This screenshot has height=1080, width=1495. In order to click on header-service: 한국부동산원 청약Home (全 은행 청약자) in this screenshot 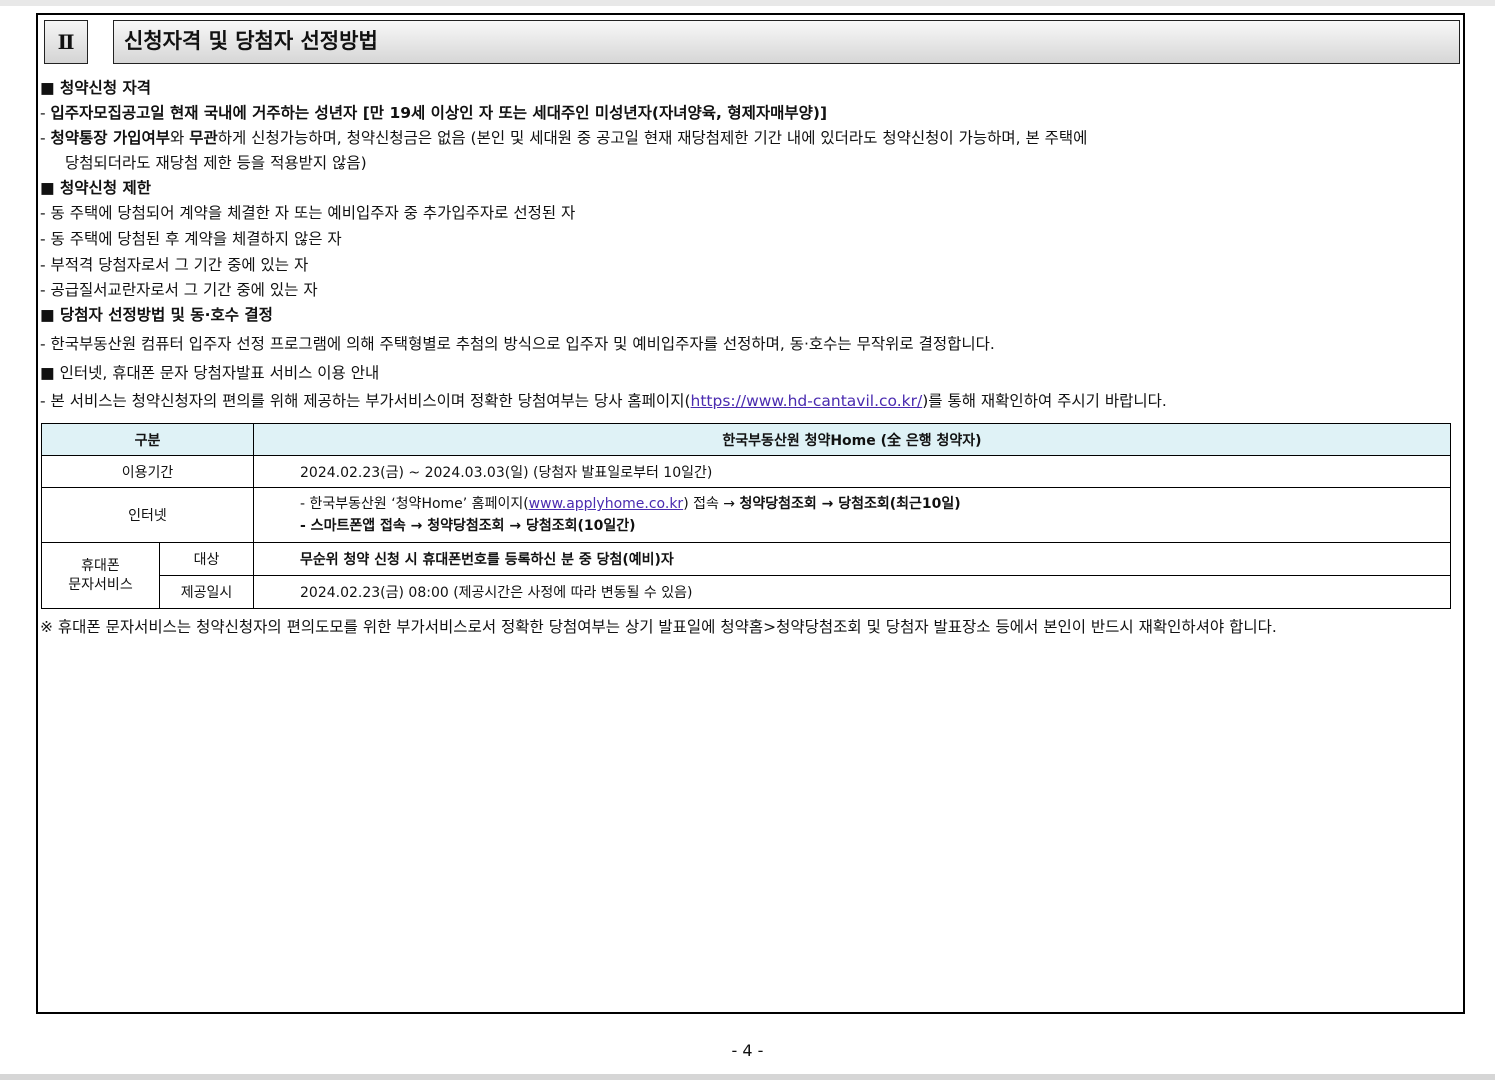, I will do `click(852, 439)`.